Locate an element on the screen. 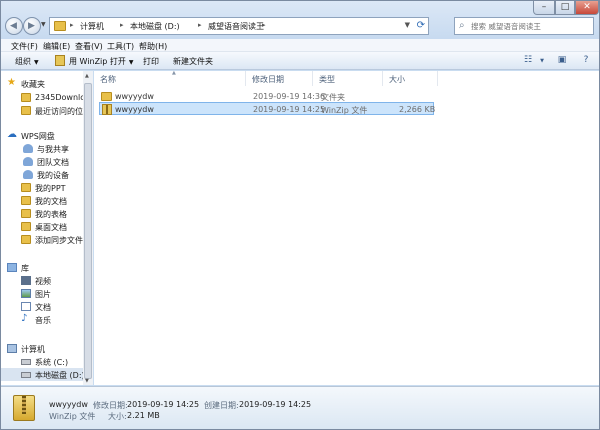 This screenshot has height=430, width=600. recent-pages-dropdown-icon: ▼ is located at coordinates (43, 24).